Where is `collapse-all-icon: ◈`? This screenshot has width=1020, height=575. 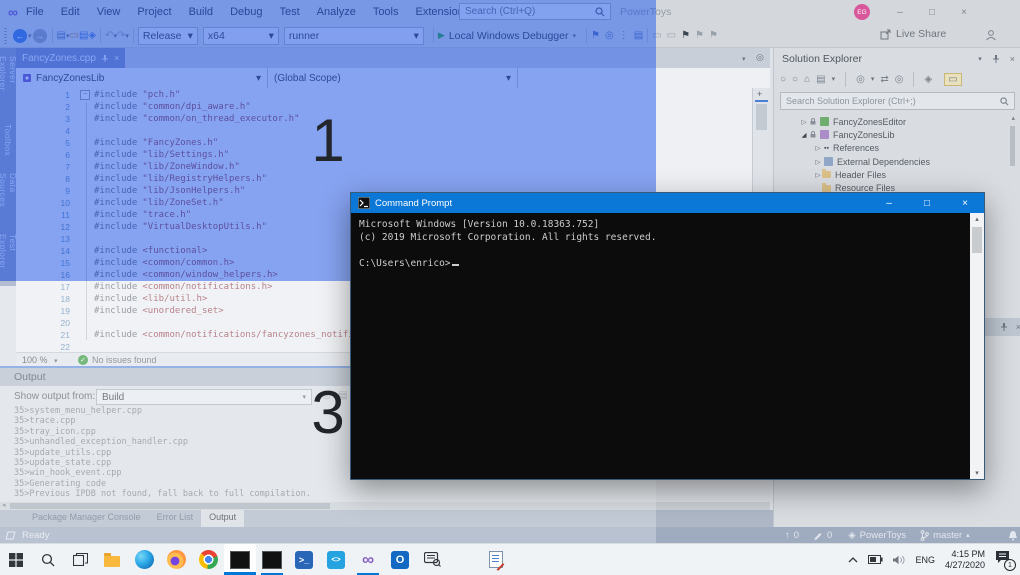
collapse-all-icon: ◈ is located at coordinates (928, 79).